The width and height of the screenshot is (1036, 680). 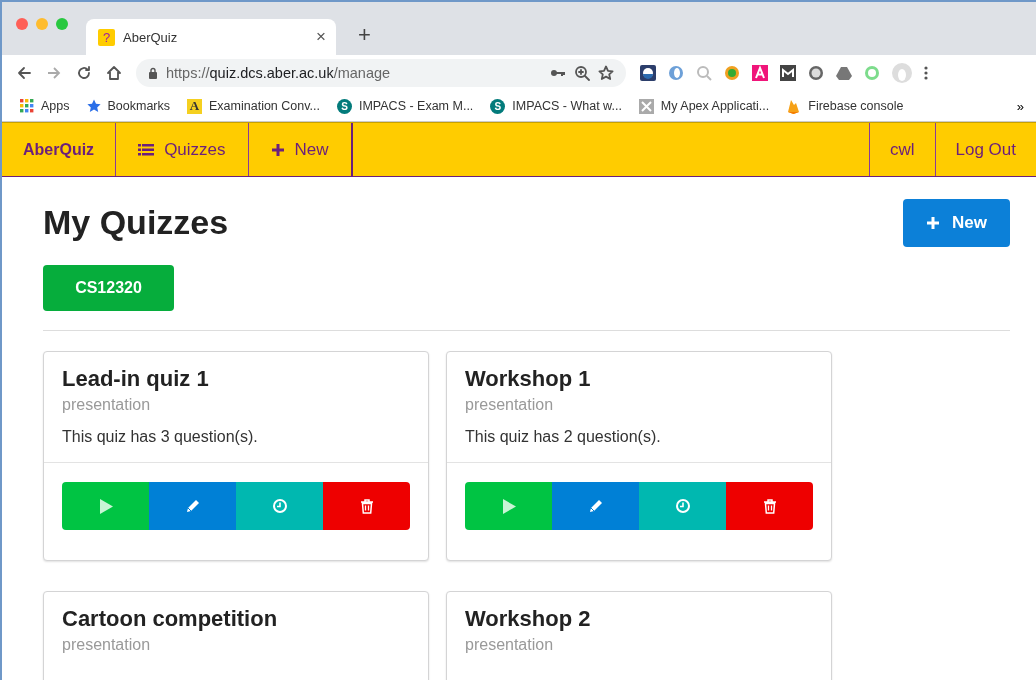 What do you see at coordinates (528, 379) in the screenshot?
I see `quiz-title: Workshop 1` at bounding box center [528, 379].